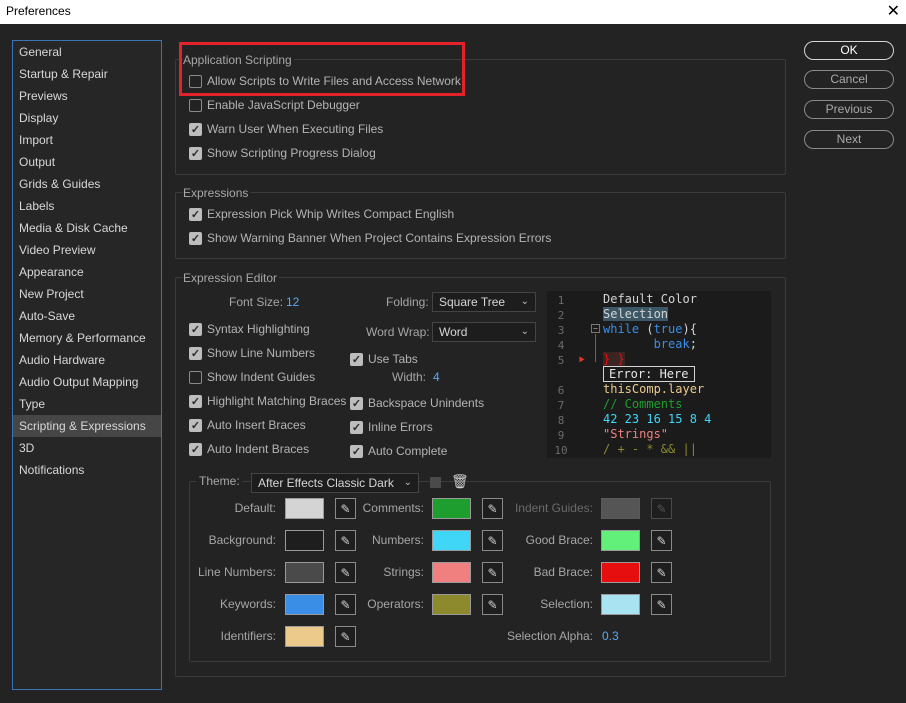 The height and width of the screenshot is (703, 906). I want to click on use-tabs-checkbox: ✓ Use Tabs, so click(384, 359).